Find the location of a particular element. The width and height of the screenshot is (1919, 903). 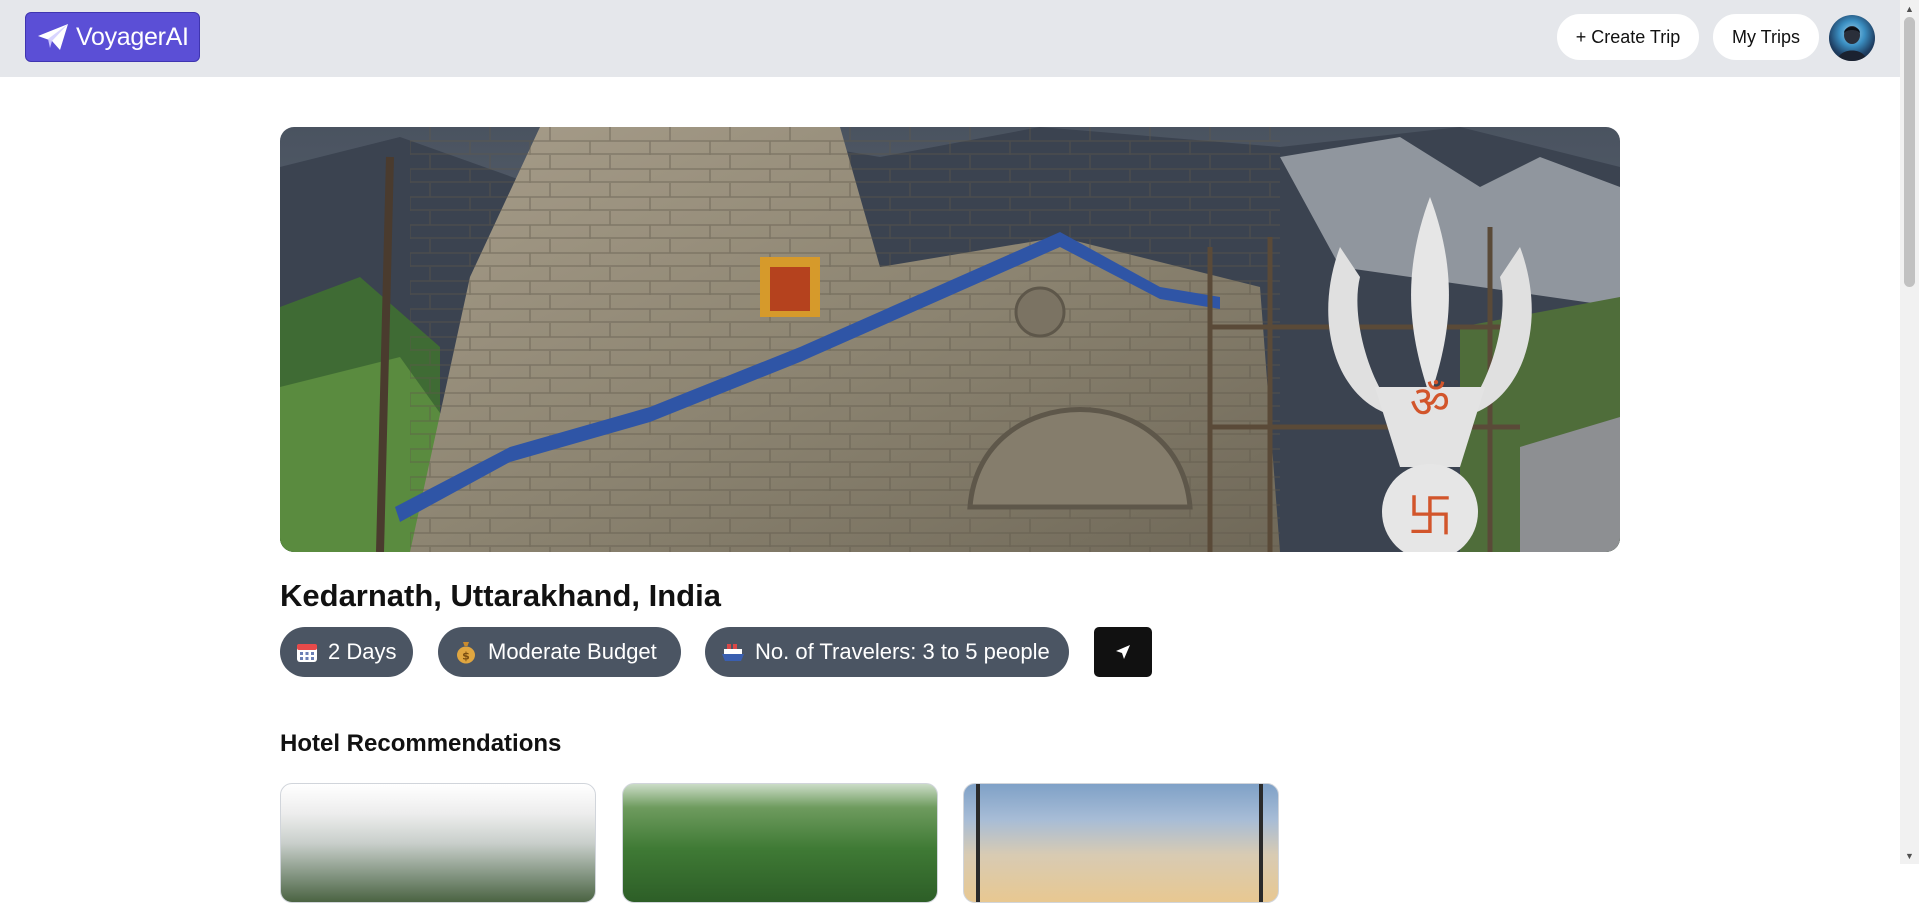

travelers-chip: No. of Travelers: 3 to 5 people is located at coordinates (887, 652).